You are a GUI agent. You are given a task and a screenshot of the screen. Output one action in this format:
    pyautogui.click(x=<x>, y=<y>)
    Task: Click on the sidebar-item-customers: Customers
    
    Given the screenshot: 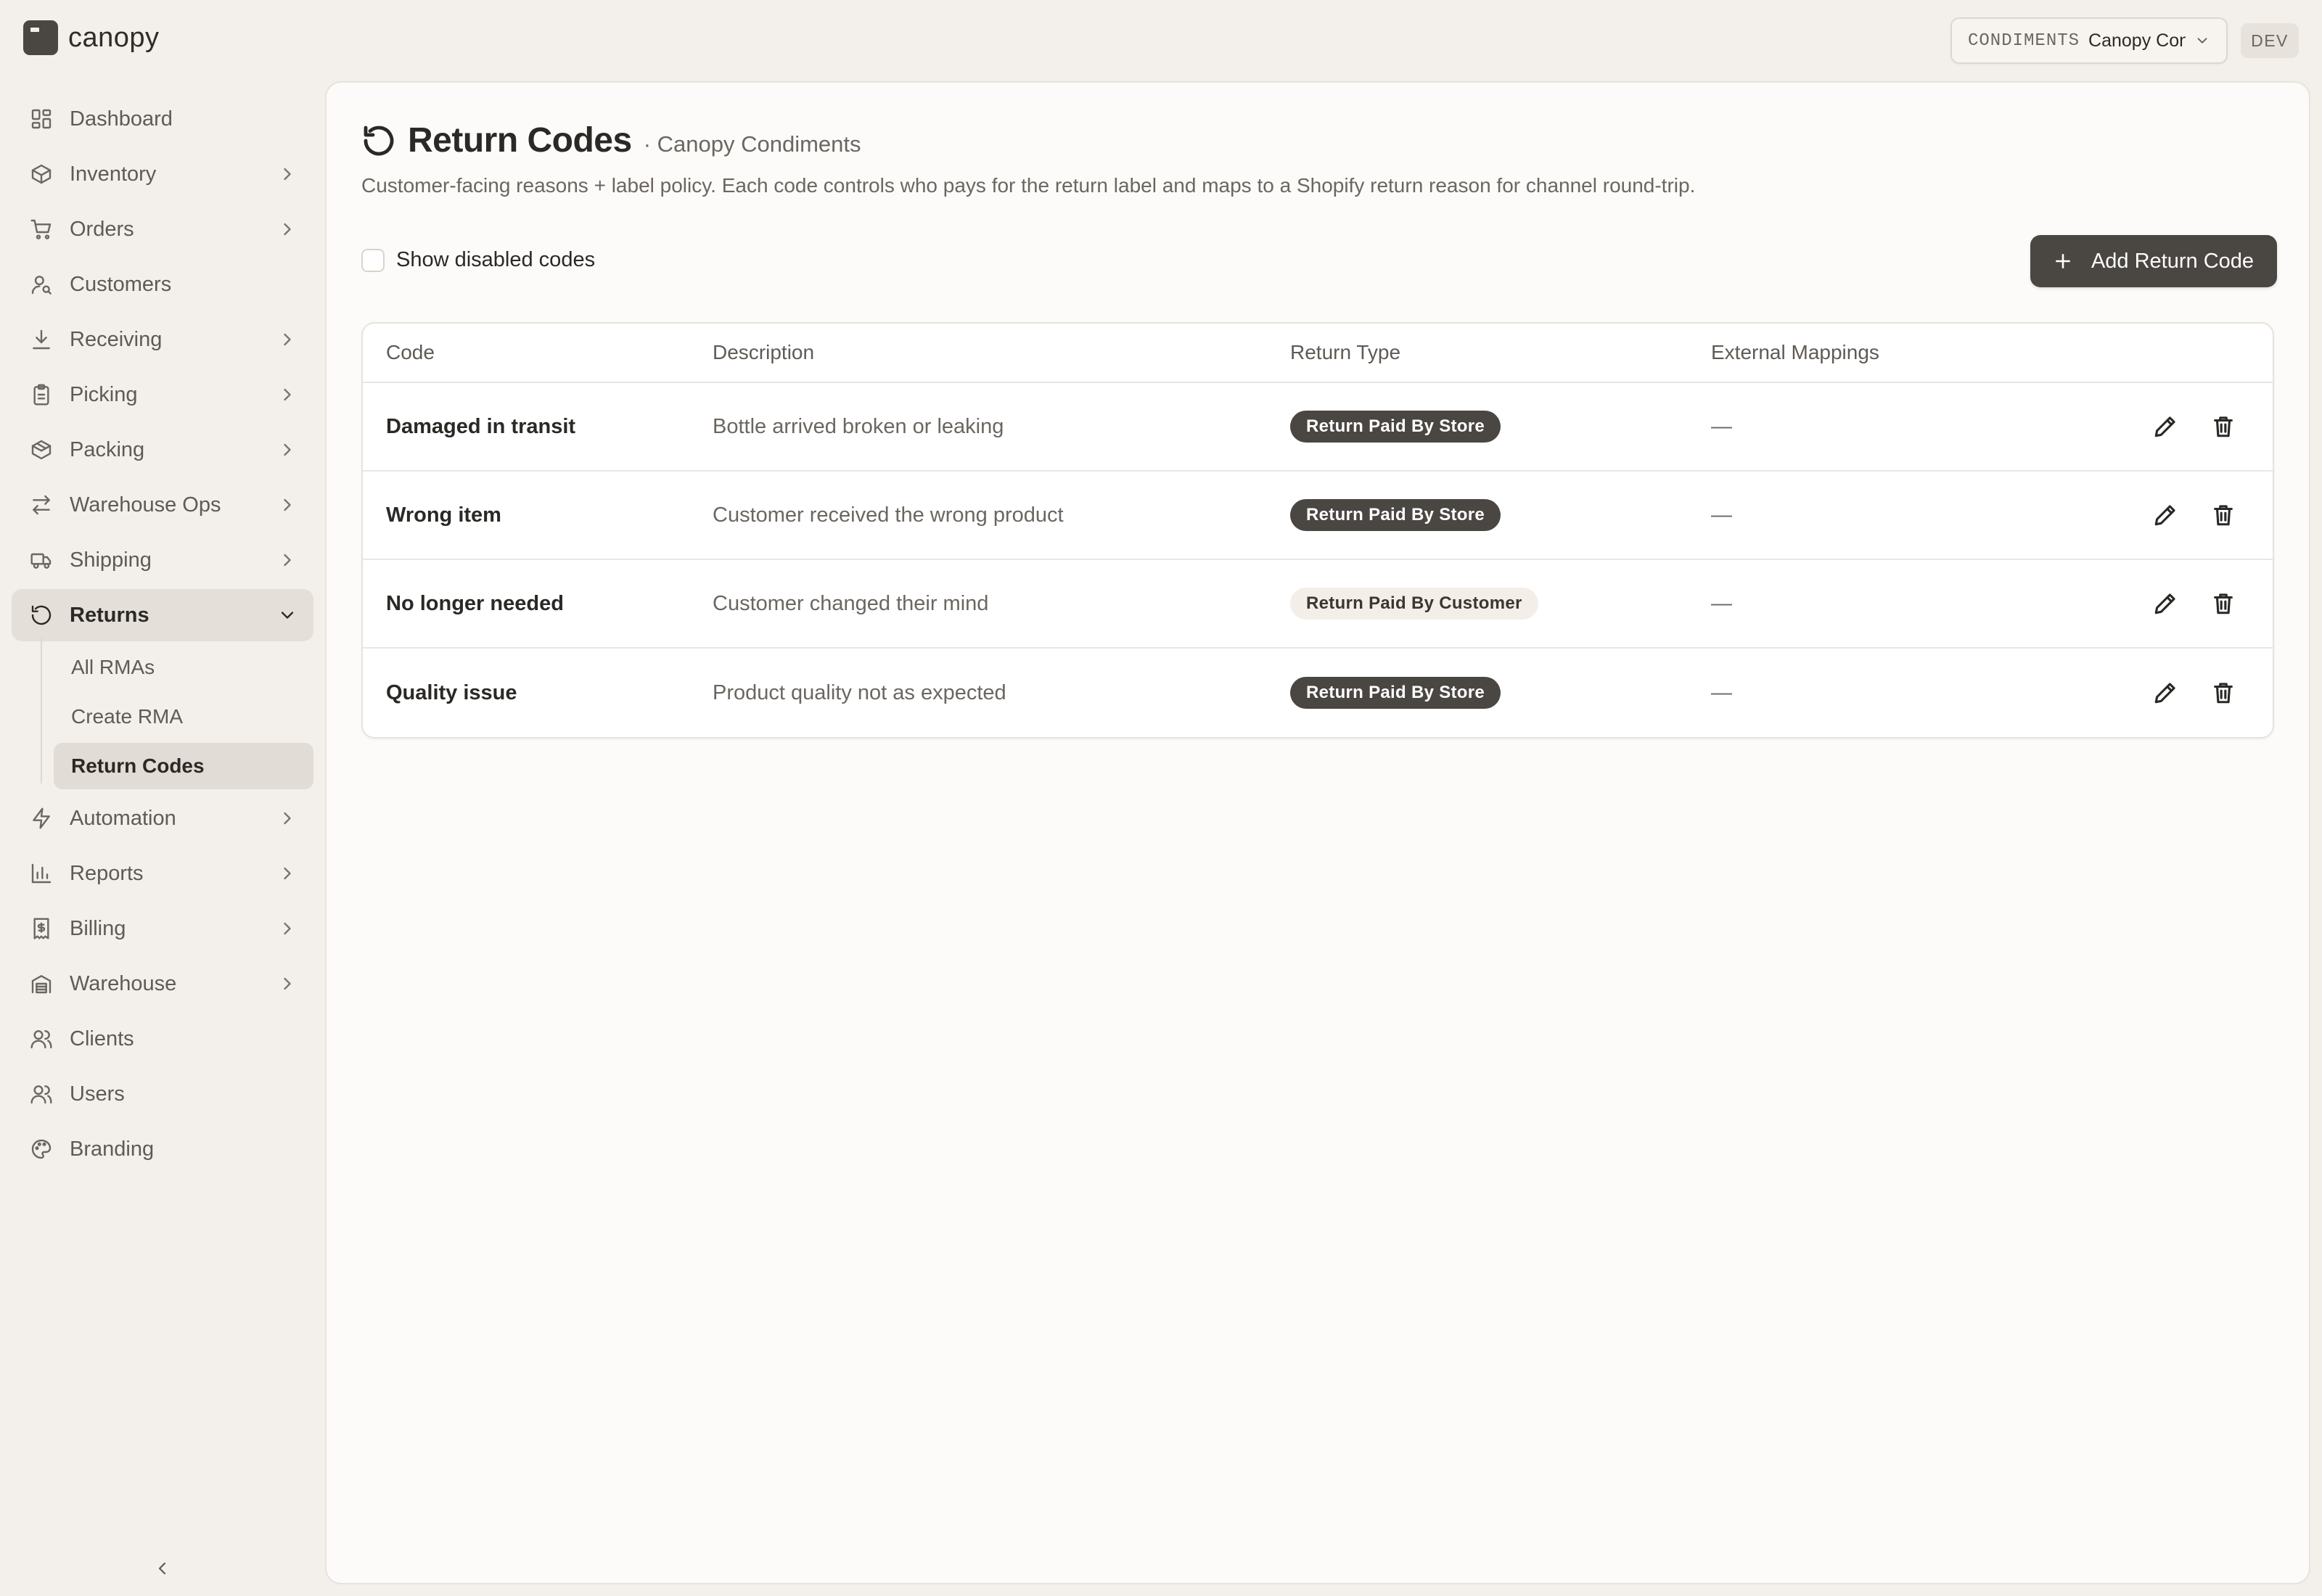 What is the action you would take?
    pyautogui.click(x=162, y=284)
    